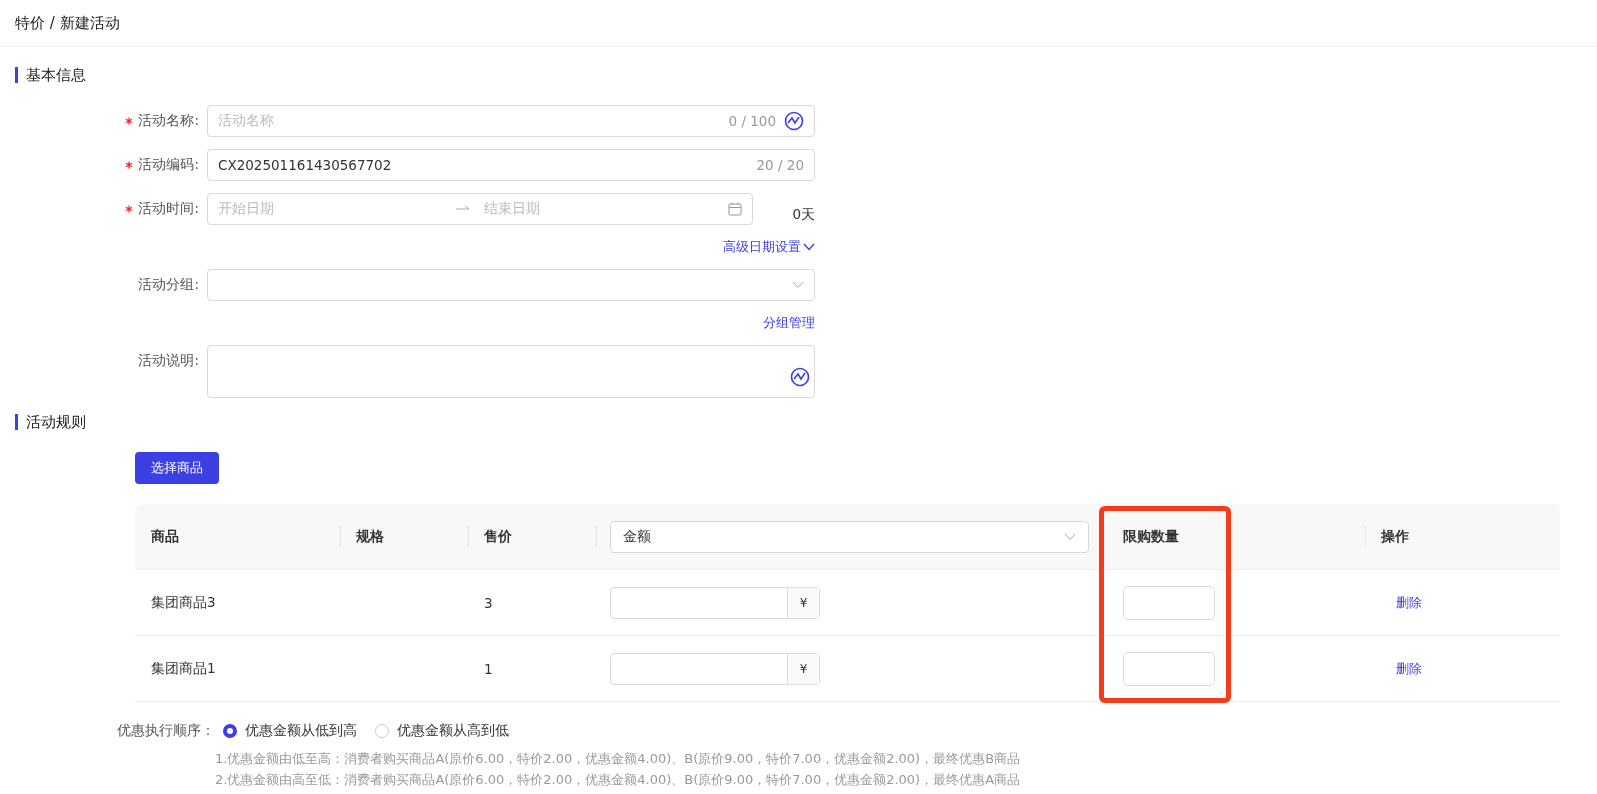  I want to click on advanced-date-settings-link: 高级日期设置, so click(769, 247).